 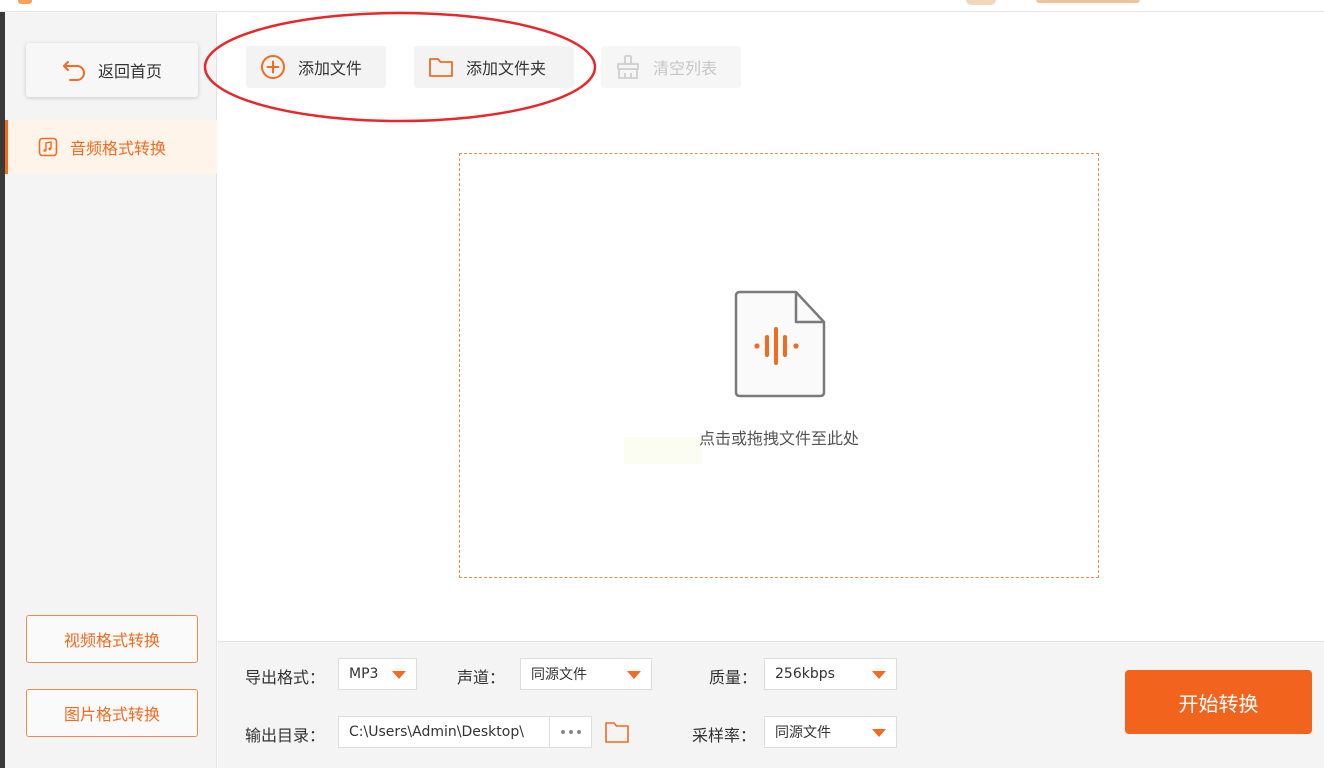 I want to click on quality-label: 质量：, so click(x=733, y=677).